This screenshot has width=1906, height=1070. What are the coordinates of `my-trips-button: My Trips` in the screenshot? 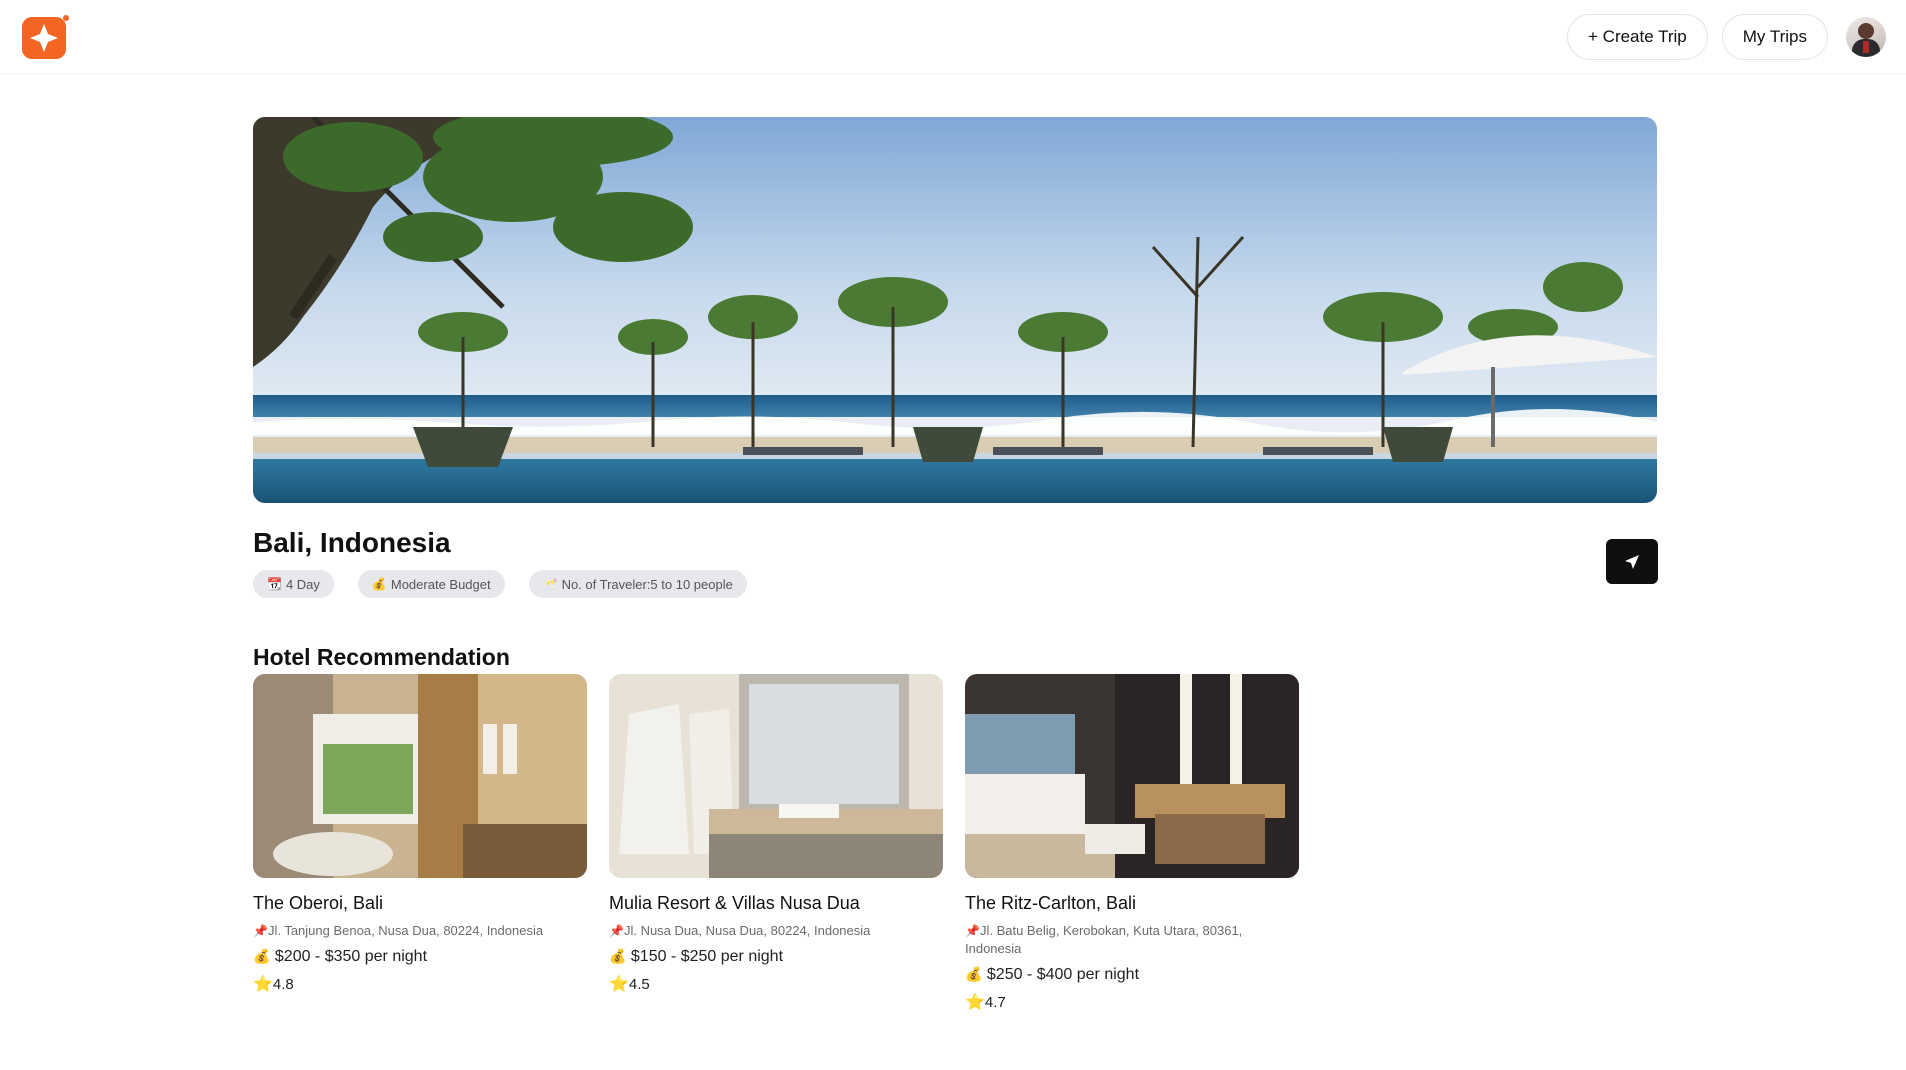 It's located at (1774, 37).